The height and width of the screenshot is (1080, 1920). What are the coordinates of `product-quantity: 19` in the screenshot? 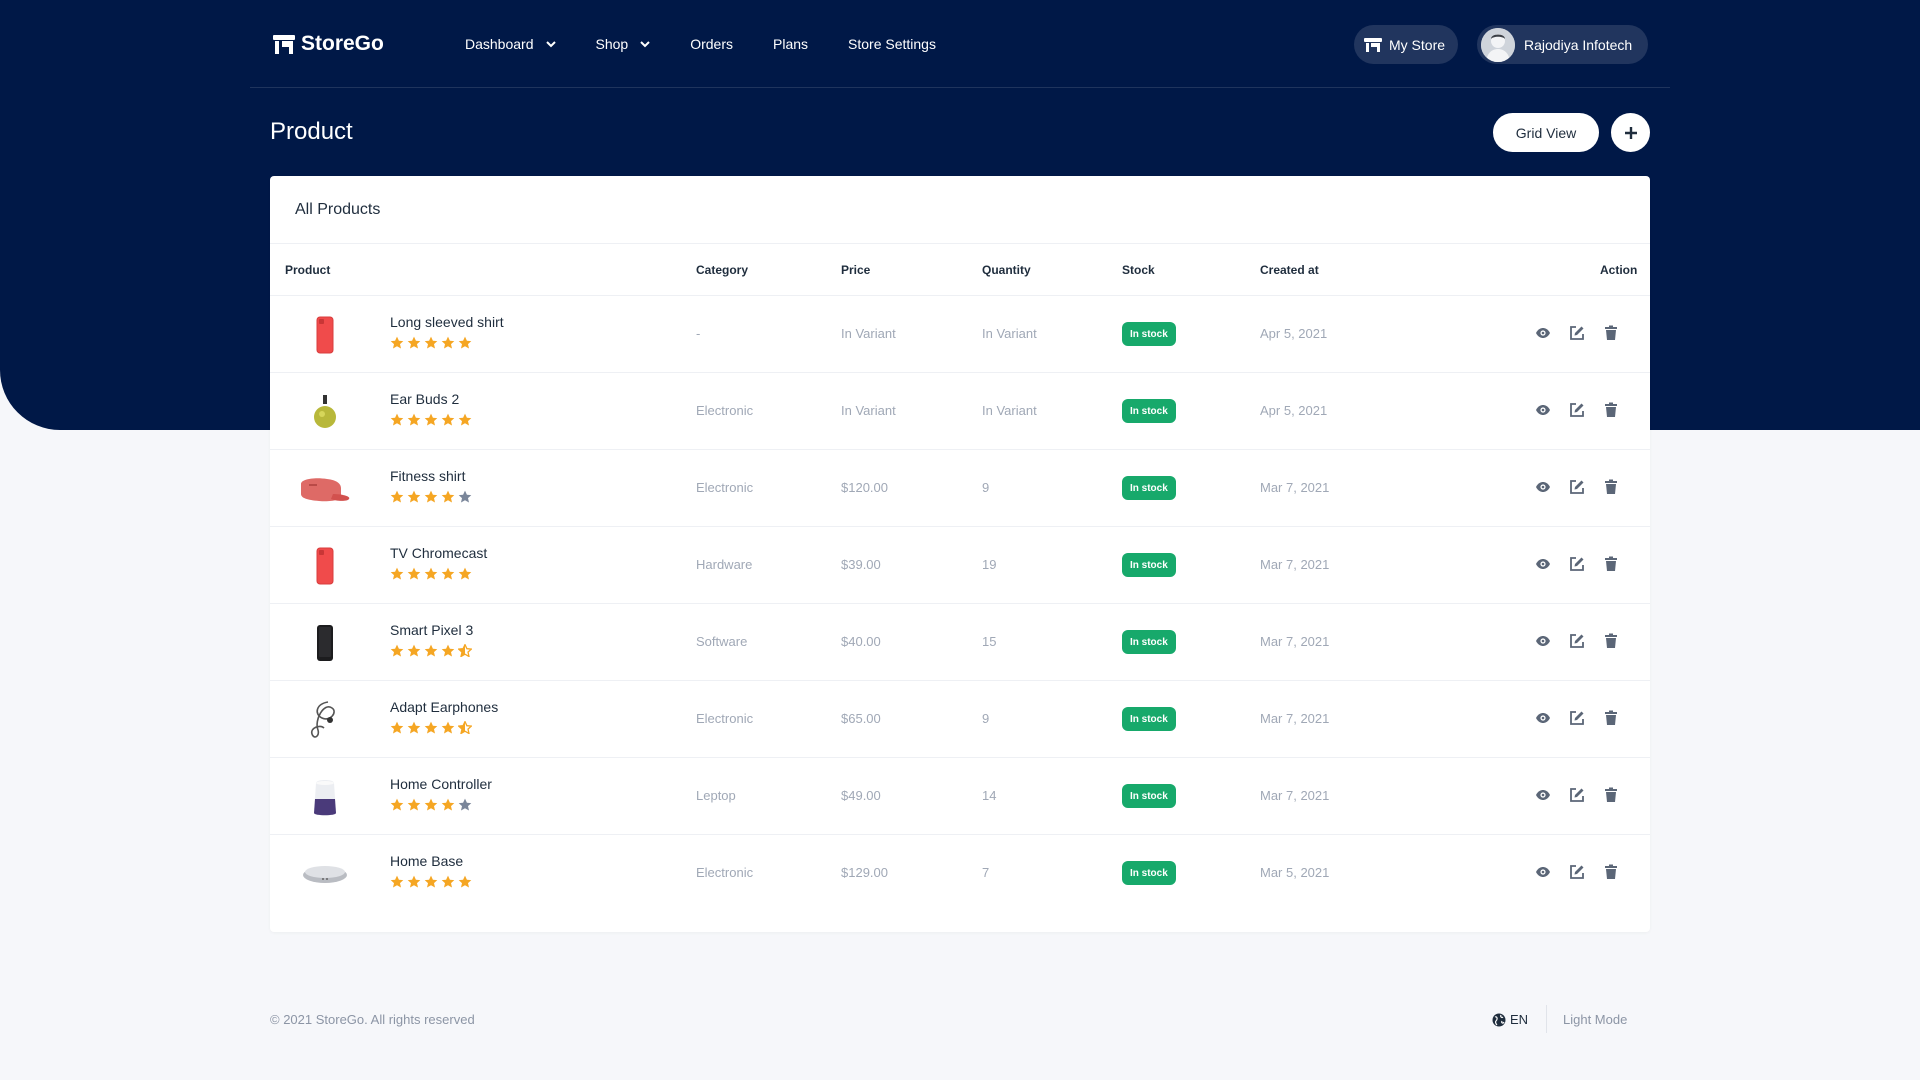 It's located at (989, 564).